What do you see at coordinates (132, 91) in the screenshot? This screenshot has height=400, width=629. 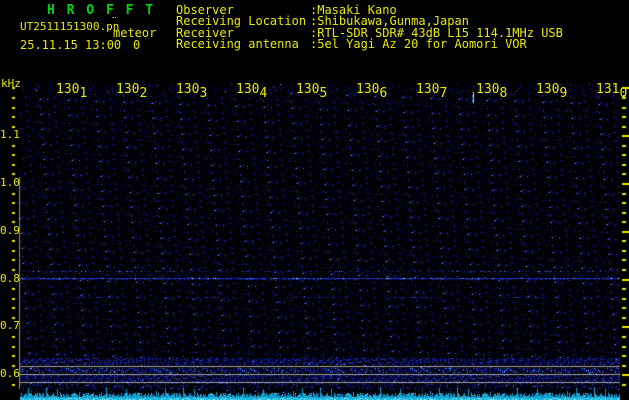 I see `time-tick-label: 1302` at bounding box center [132, 91].